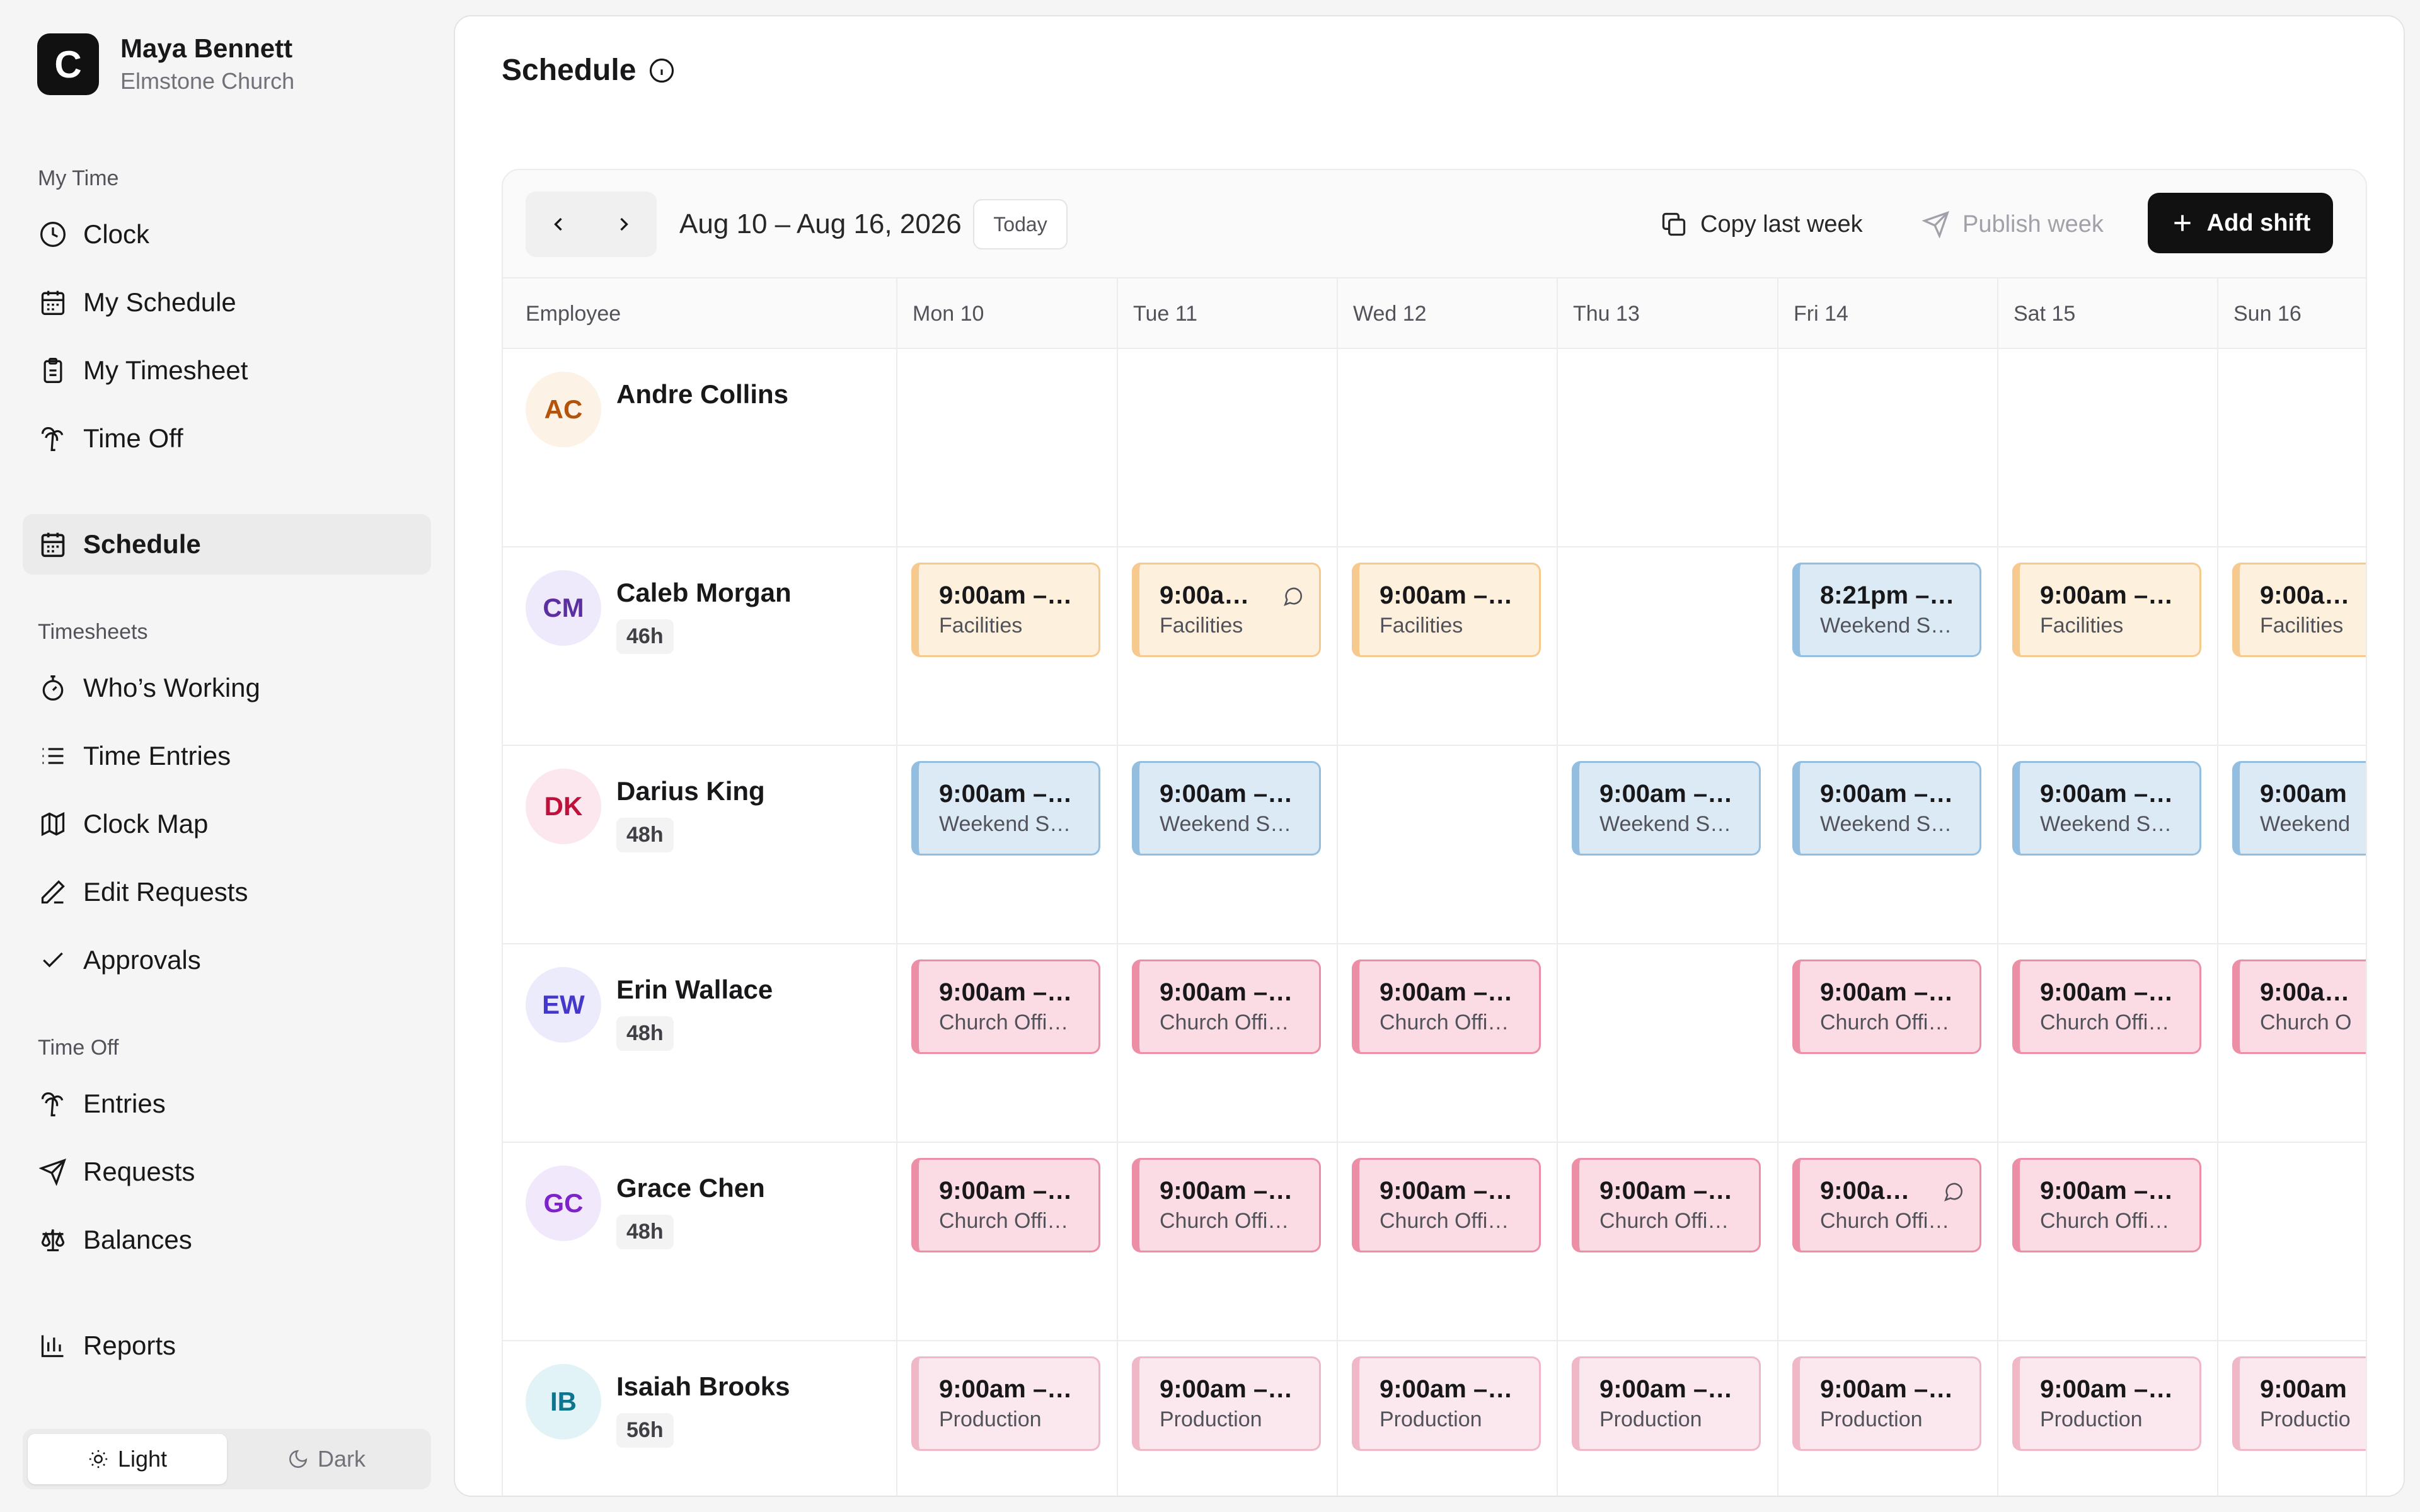 This screenshot has height=1512, width=2420. Describe the element at coordinates (128, 1459) in the screenshot. I see `theme-light-option: Light` at that location.